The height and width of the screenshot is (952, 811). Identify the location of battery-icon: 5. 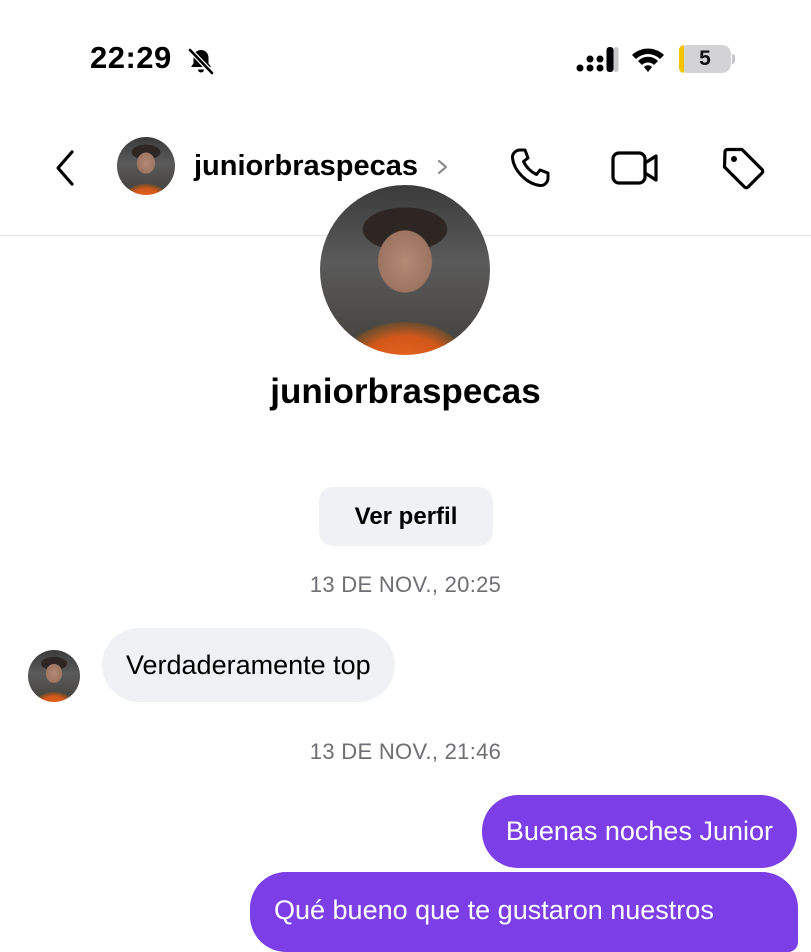
(707, 60).